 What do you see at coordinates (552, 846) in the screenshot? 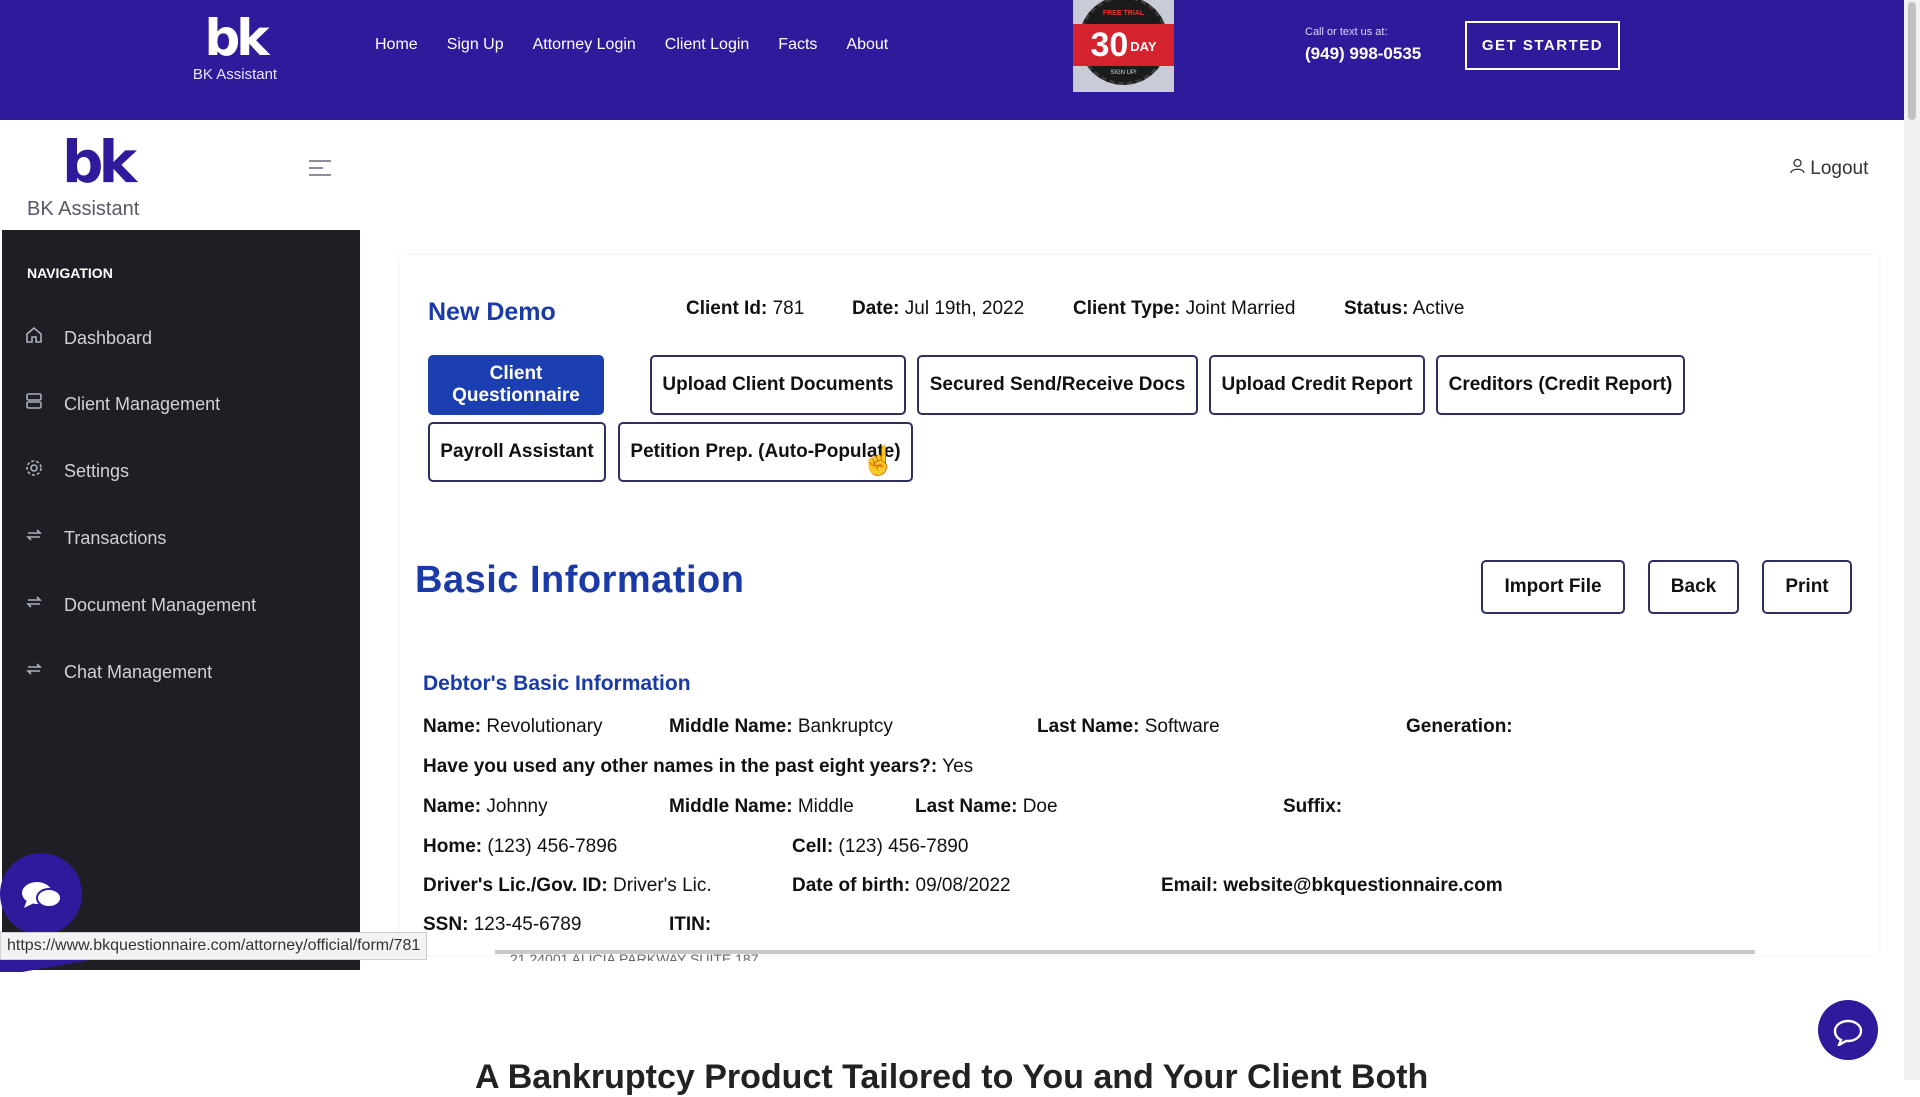
I see `field-value: (123) 456-7896` at bounding box center [552, 846].